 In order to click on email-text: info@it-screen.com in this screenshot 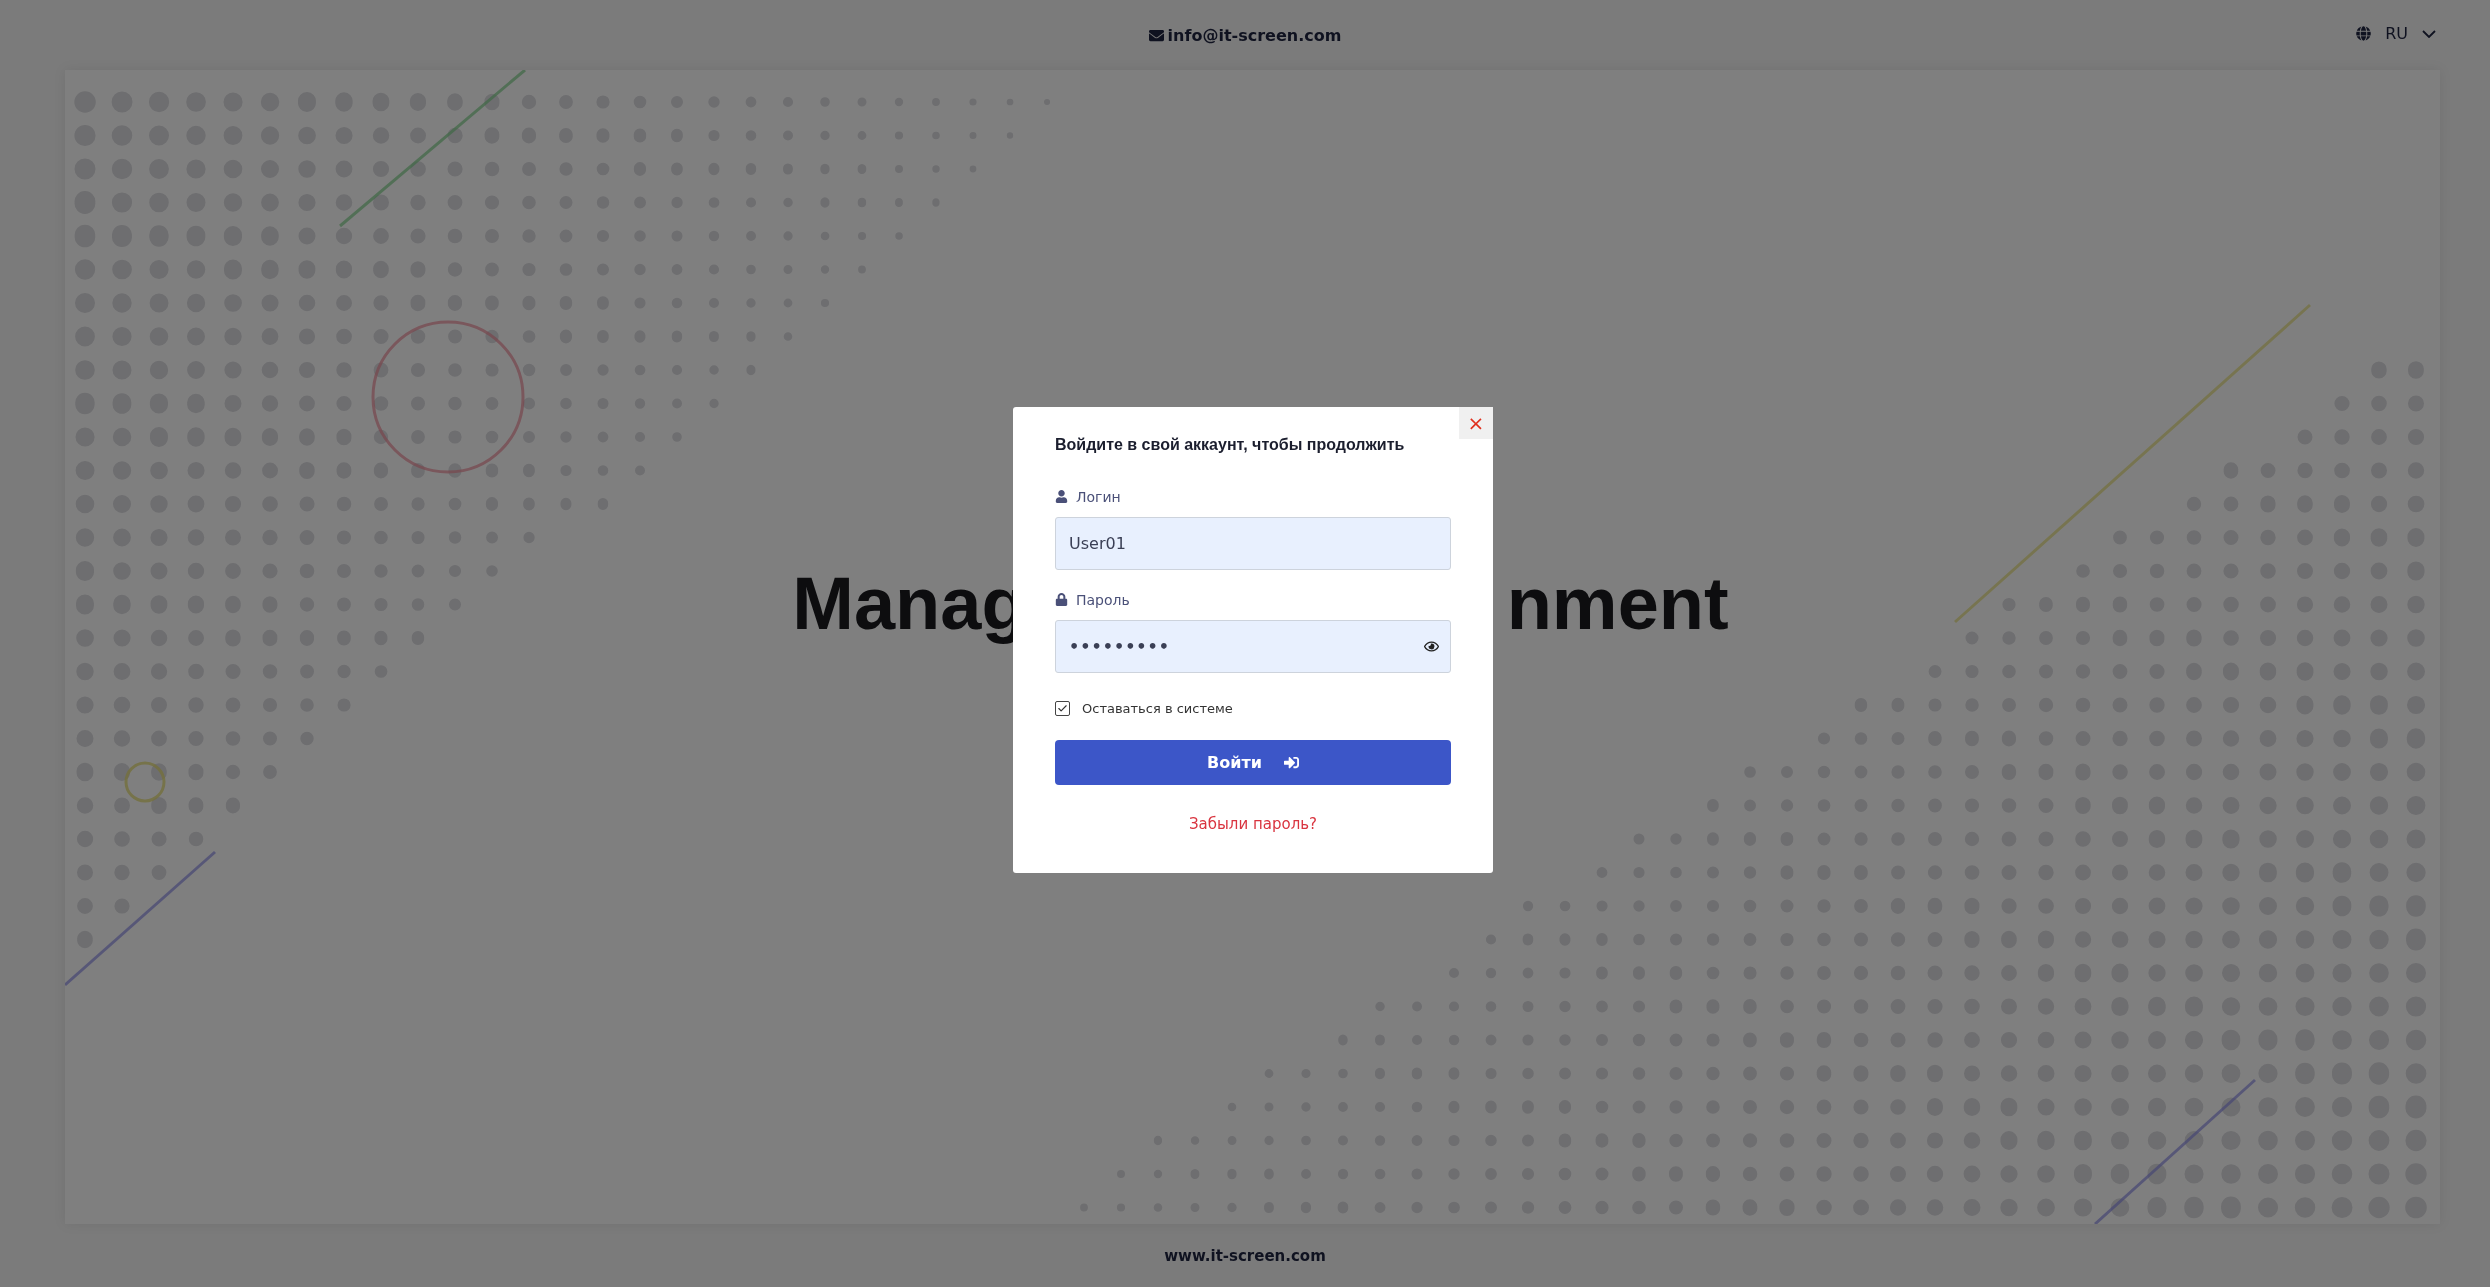, I will do `click(1254, 35)`.